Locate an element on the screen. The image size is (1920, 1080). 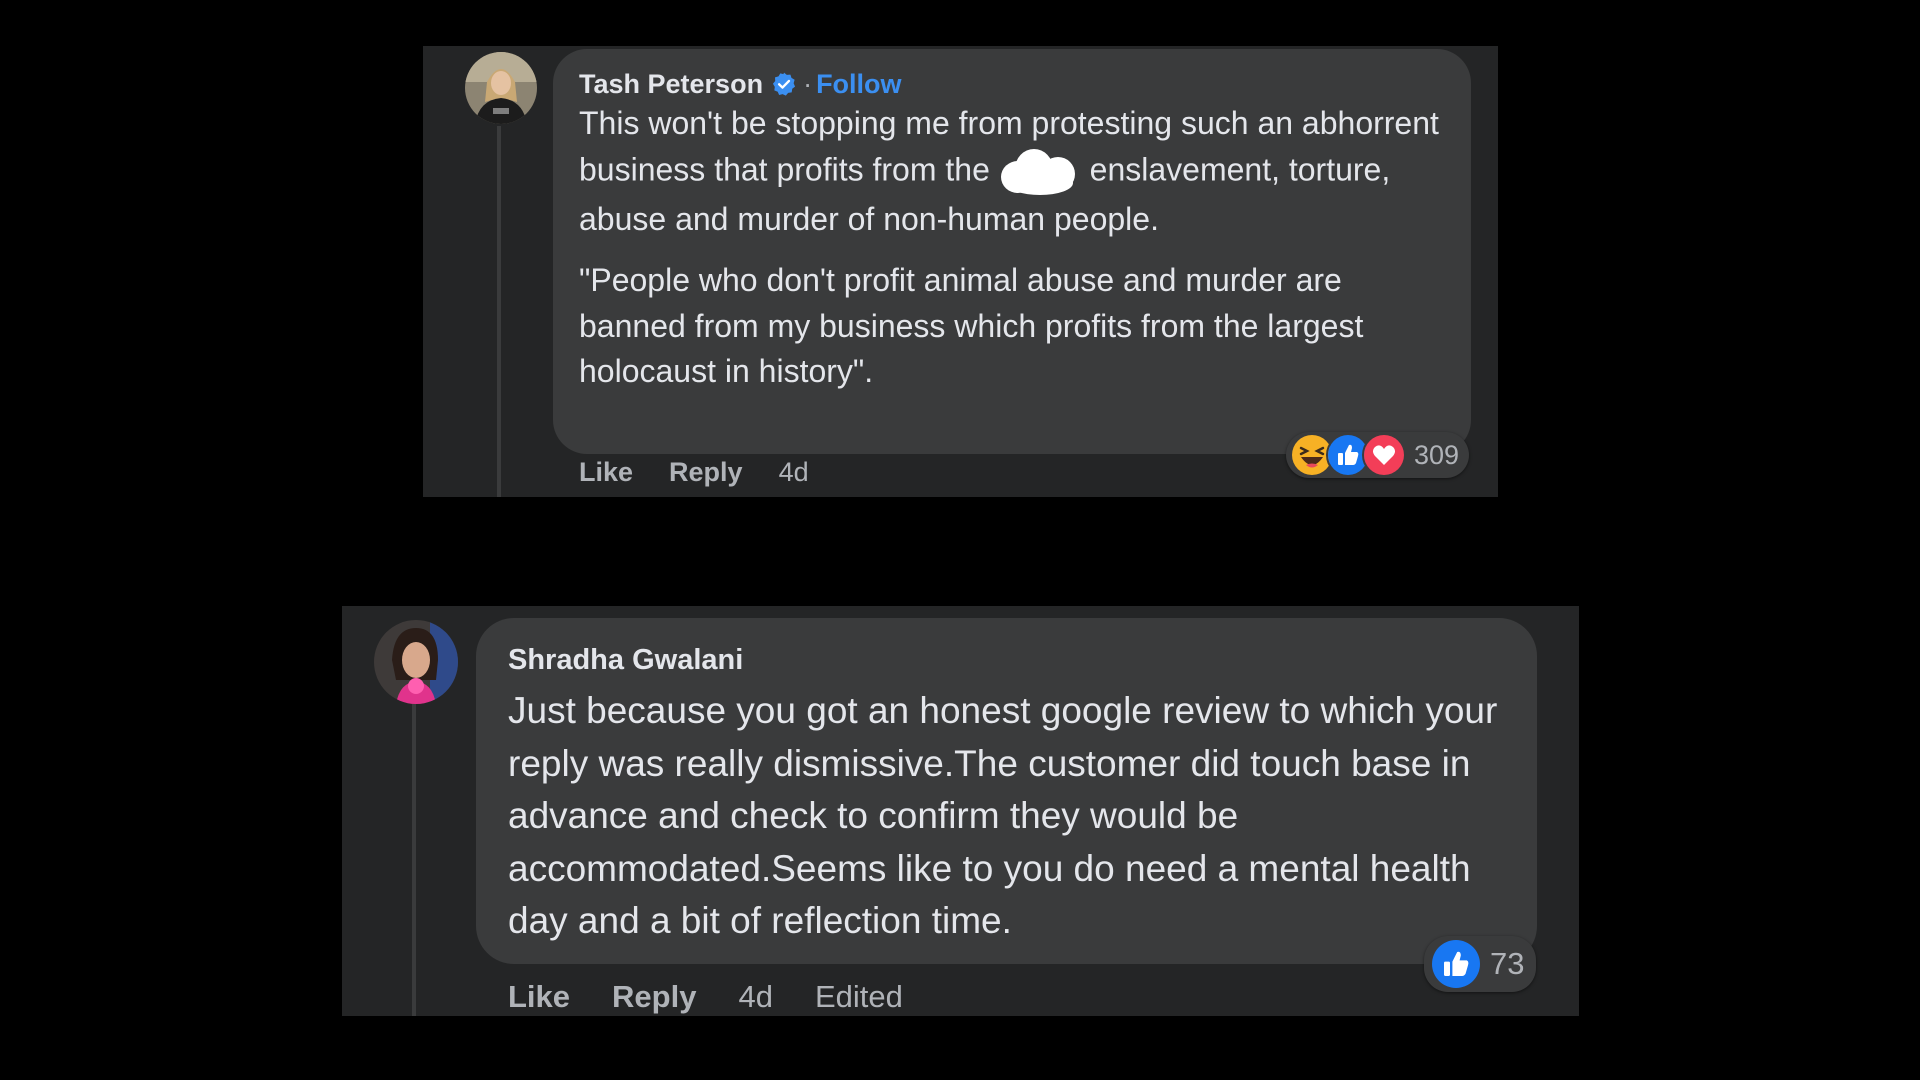
comment-actions: Like Reply 4d Edited is located at coordinates (726, 997).